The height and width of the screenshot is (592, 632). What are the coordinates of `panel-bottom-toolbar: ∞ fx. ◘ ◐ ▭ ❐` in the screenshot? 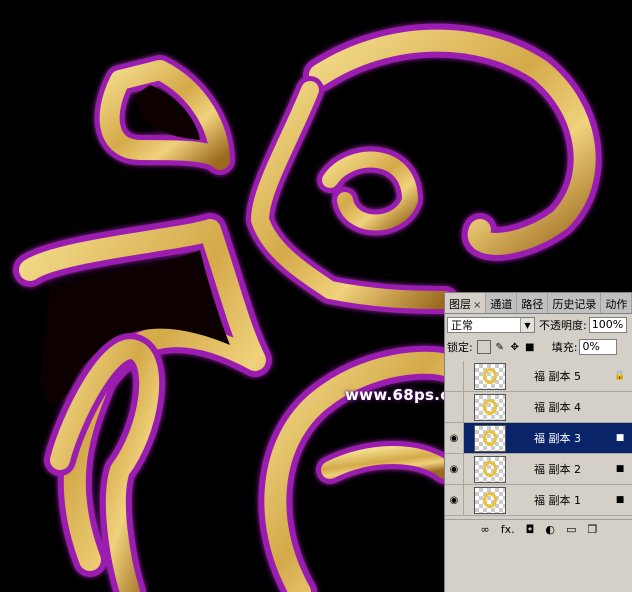 It's located at (538, 529).